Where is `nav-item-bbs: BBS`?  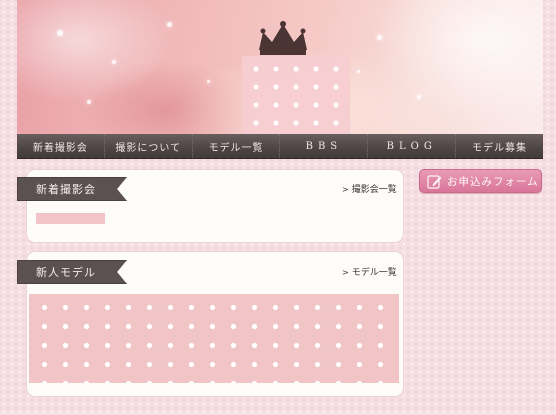 nav-item-bbs: BBS is located at coordinates (324, 146).